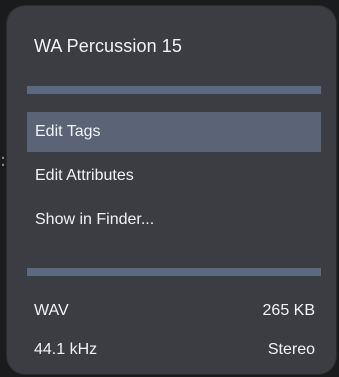 The height and width of the screenshot is (377, 339). What do you see at coordinates (174, 90) in the screenshot?
I see `separator-top` at bounding box center [174, 90].